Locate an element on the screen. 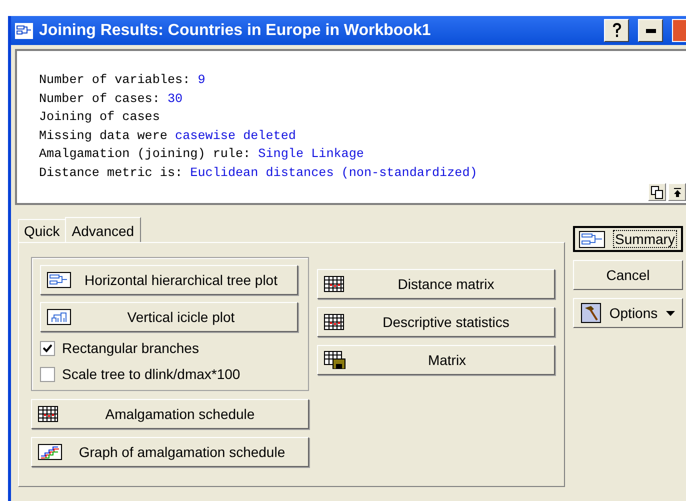  plot-button: Distance matrix is located at coordinates (436, 284).